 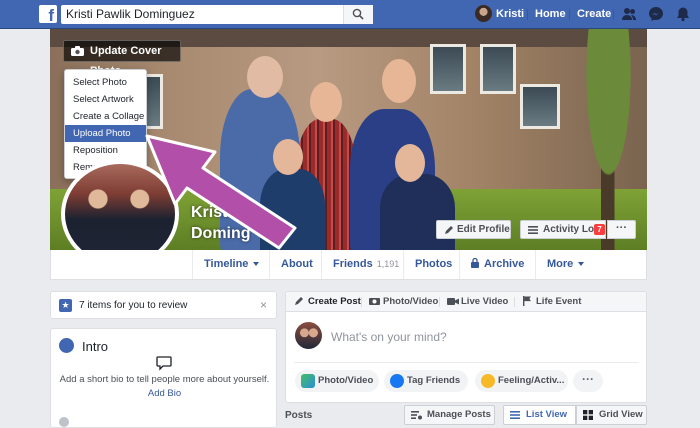 I want to click on friends-count: 1,191, so click(x=388, y=264).